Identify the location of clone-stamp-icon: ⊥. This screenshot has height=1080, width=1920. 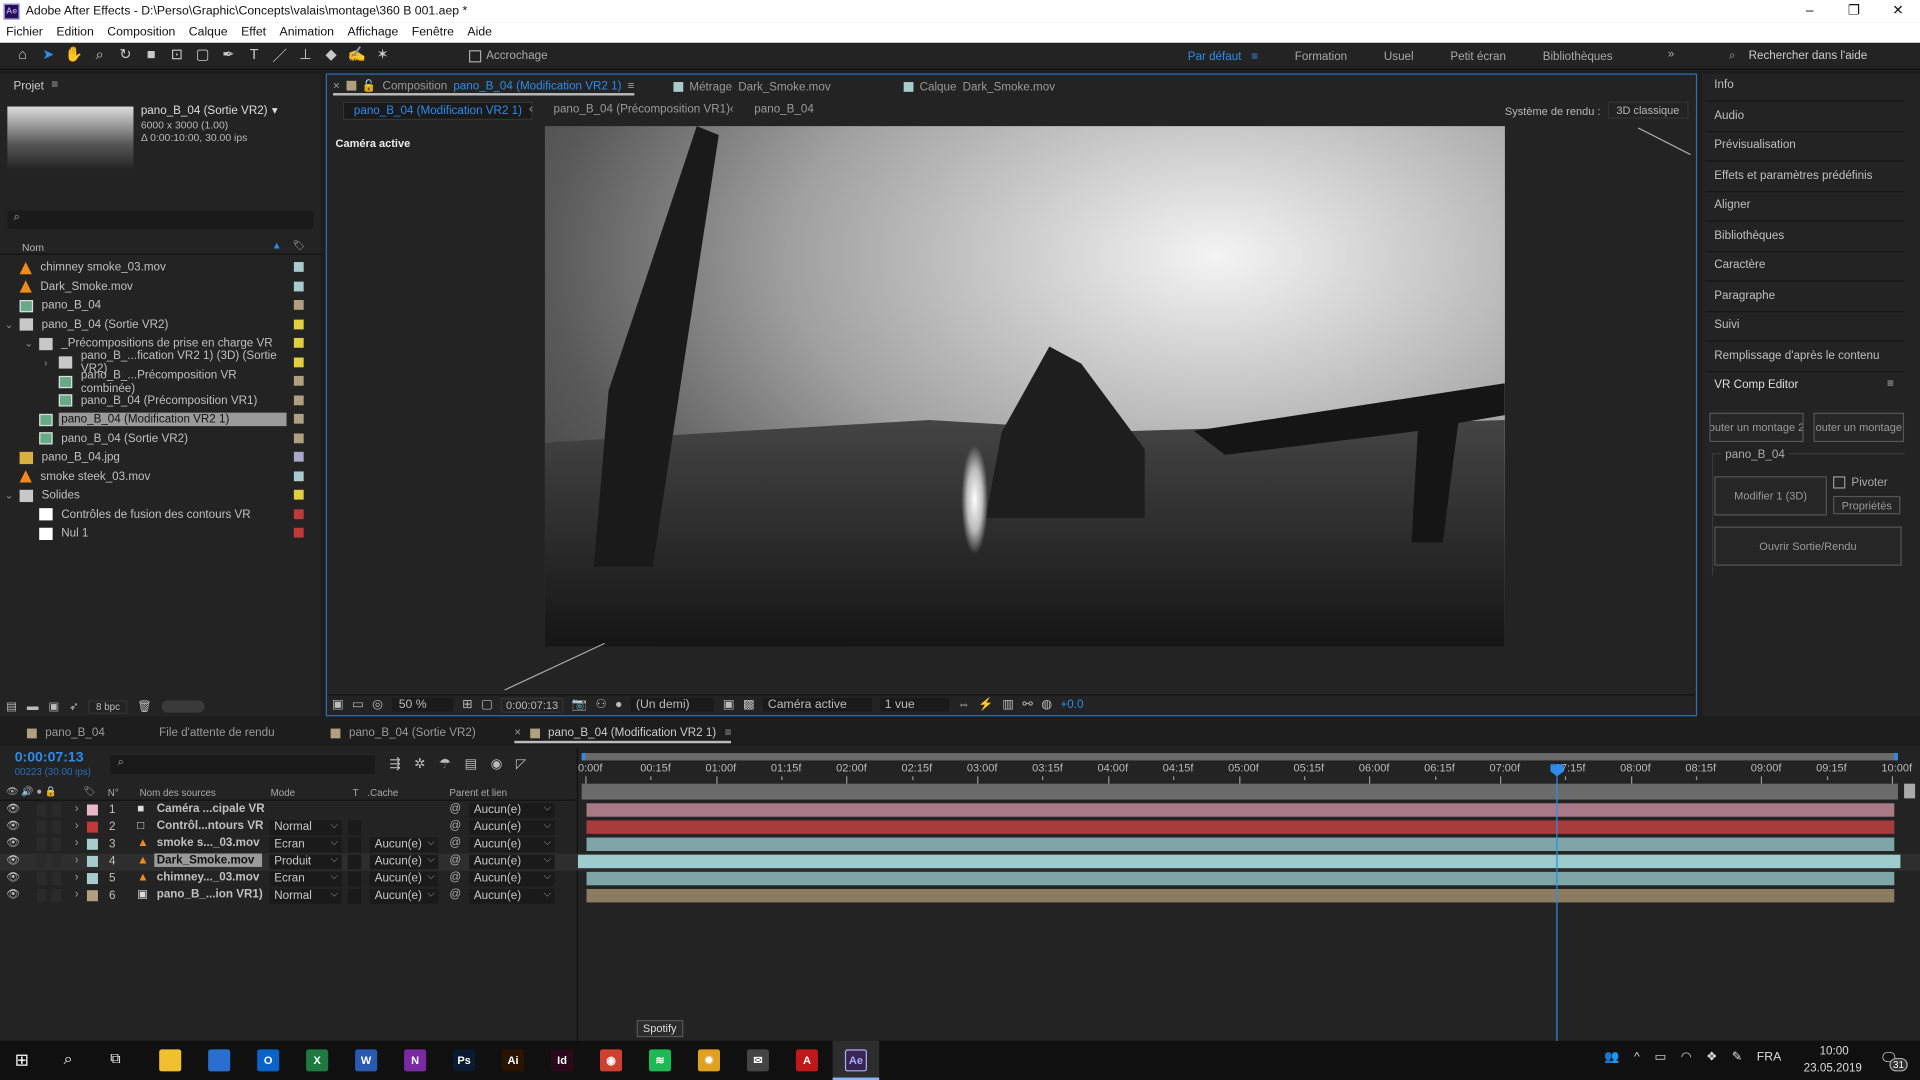
(306, 55).